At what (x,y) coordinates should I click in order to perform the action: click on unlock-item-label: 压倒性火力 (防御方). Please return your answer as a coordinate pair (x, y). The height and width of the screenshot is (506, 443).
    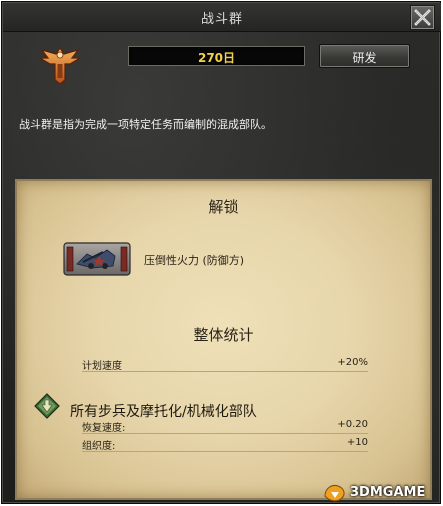
    Looking at the image, I should click on (194, 260).